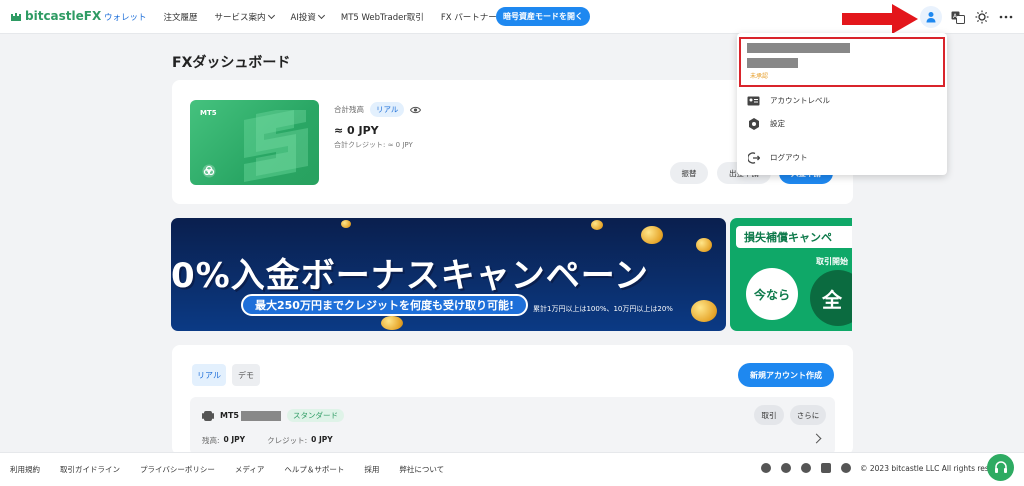 This screenshot has width=1024, height=486. What do you see at coordinates (356, 130) in the screenshot?
I see `total-balance-value: ≈ 0 JPY` at bounding box center [356, 130].